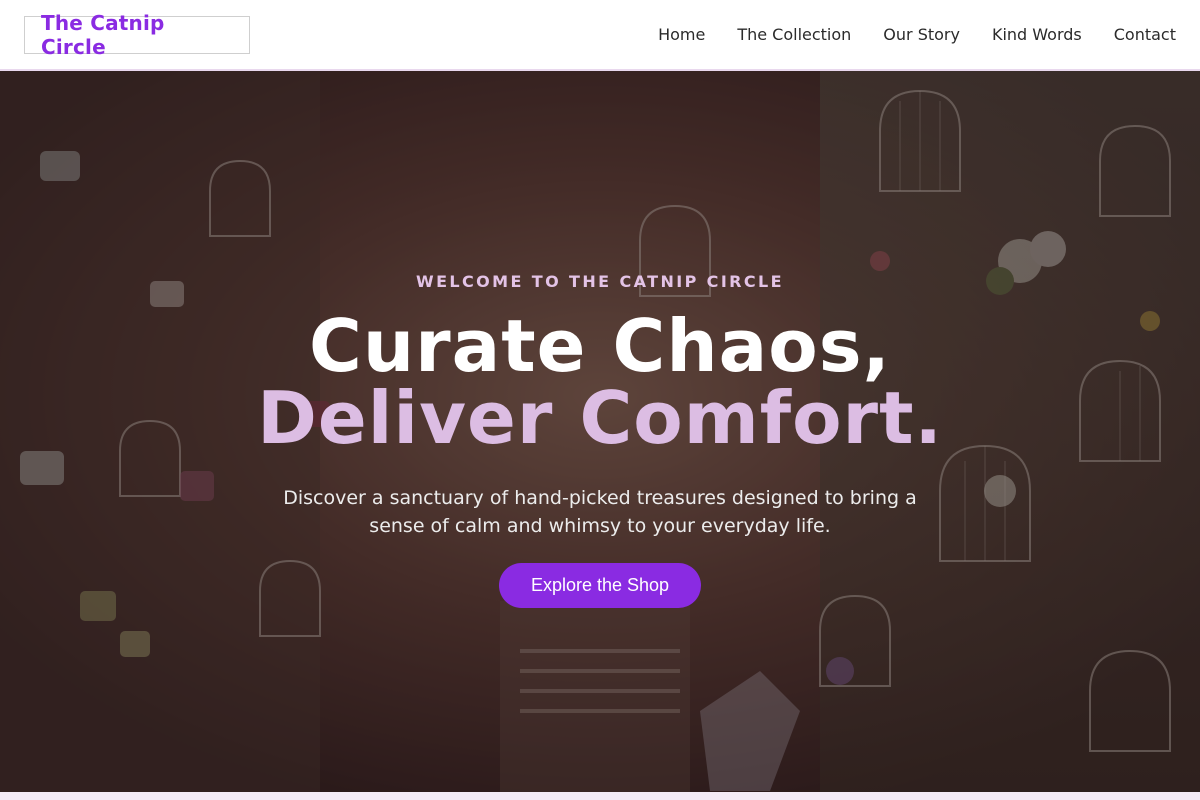 The height and width of the screenshot is (800, 1200). Describe the element at coordinates (681, 34) in the screenshot. I see `nav-link-home: Home` at that location.